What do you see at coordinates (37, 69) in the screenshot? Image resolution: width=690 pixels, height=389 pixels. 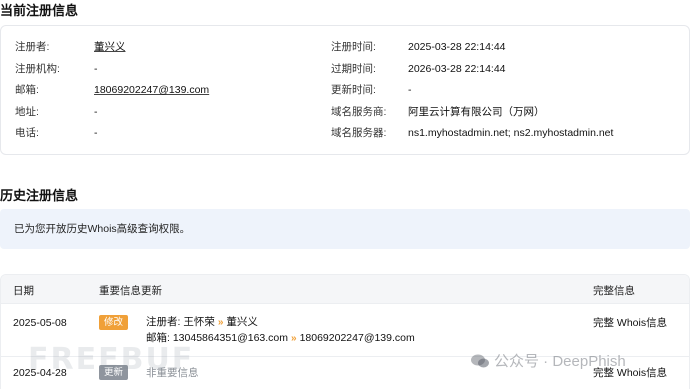 I see `registrar-org-label: 注册机构:` at bounding box center [37, 69].